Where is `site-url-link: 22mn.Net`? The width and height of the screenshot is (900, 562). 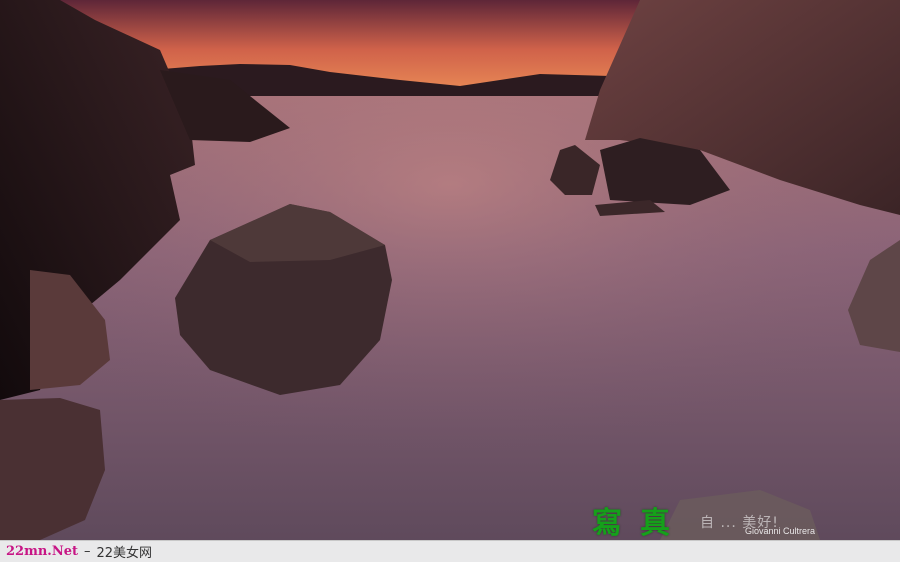
site-url-link: 22mn.Net is located at coordinates (42, 551).